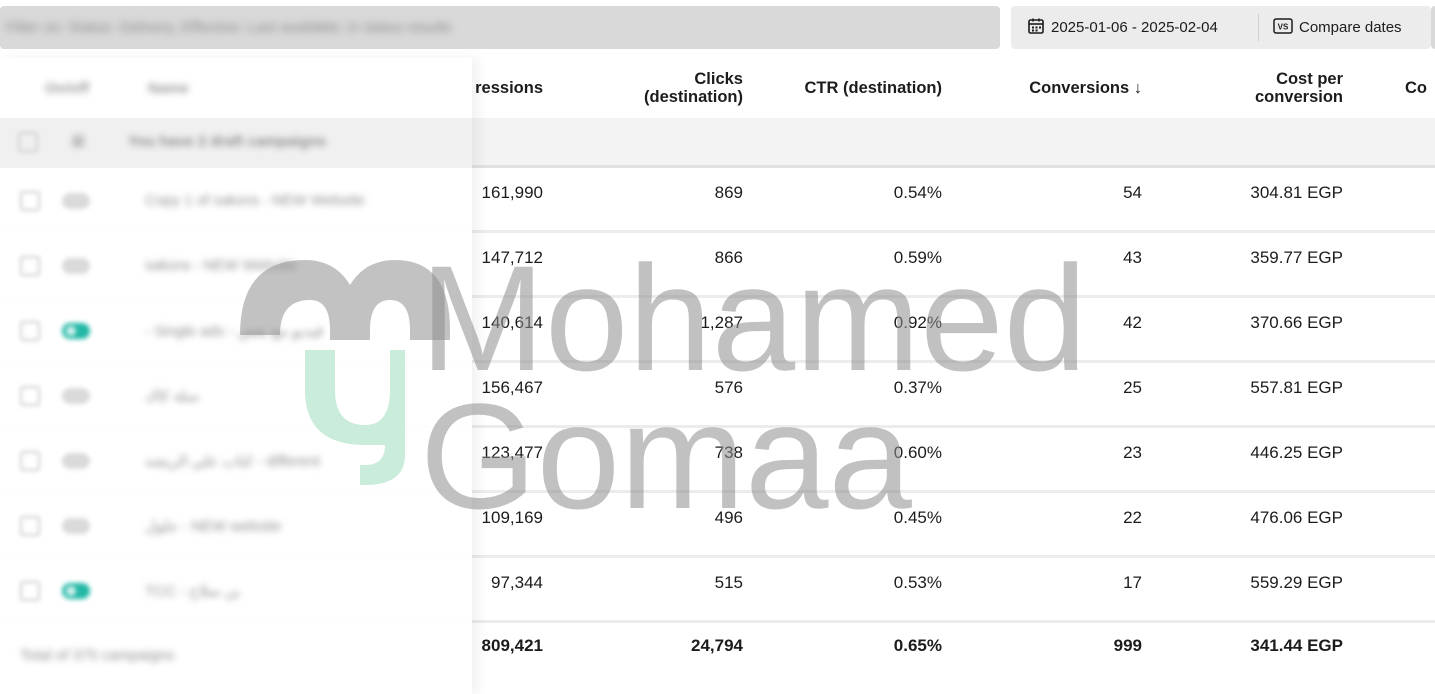 The width and height of the screenshot is (1435, 694). What do you see at coordinates (917, 322) in the screenshot?
I see `cell-ctr: 0.92%` at bounding box center [917, 322].